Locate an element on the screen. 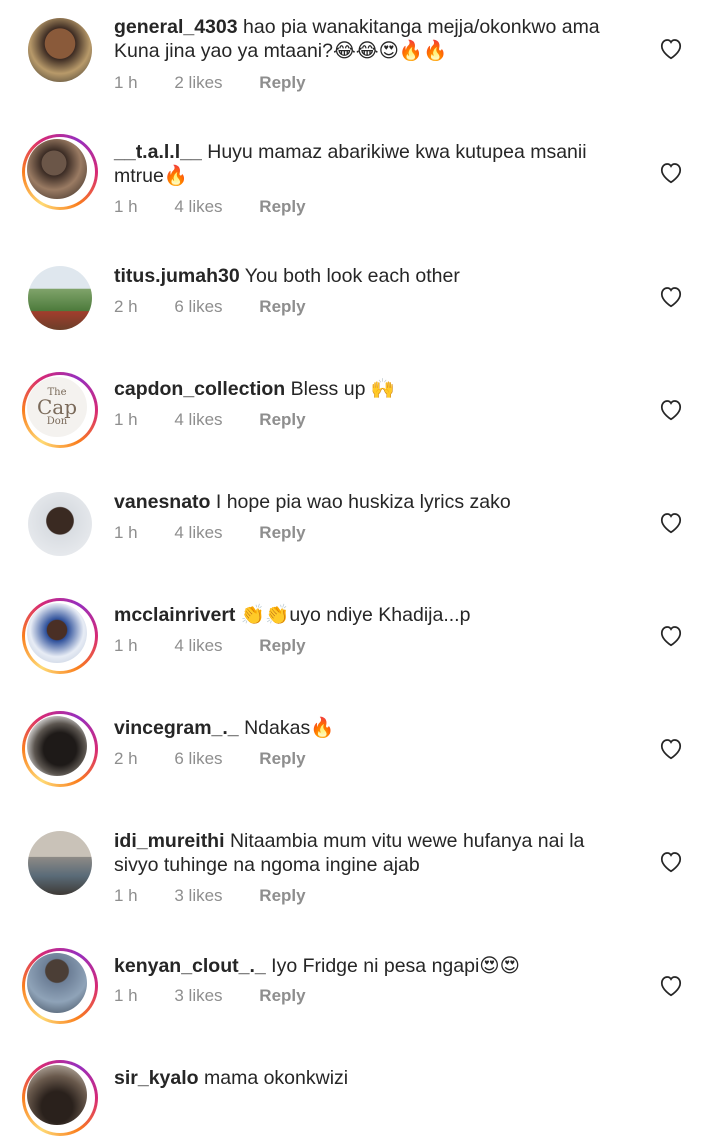 This screenshot has height=1136, width=720. comment-text: You both look each other is located at coordinates (352, 276).